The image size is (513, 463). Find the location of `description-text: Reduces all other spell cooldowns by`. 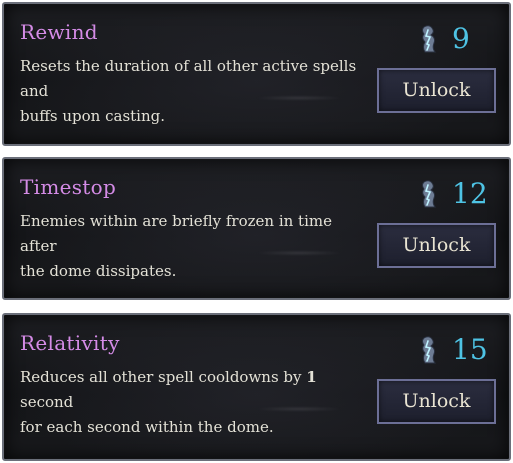

description-text: Reduces all other spell cooldowns by is located at coordinates (163, 377).